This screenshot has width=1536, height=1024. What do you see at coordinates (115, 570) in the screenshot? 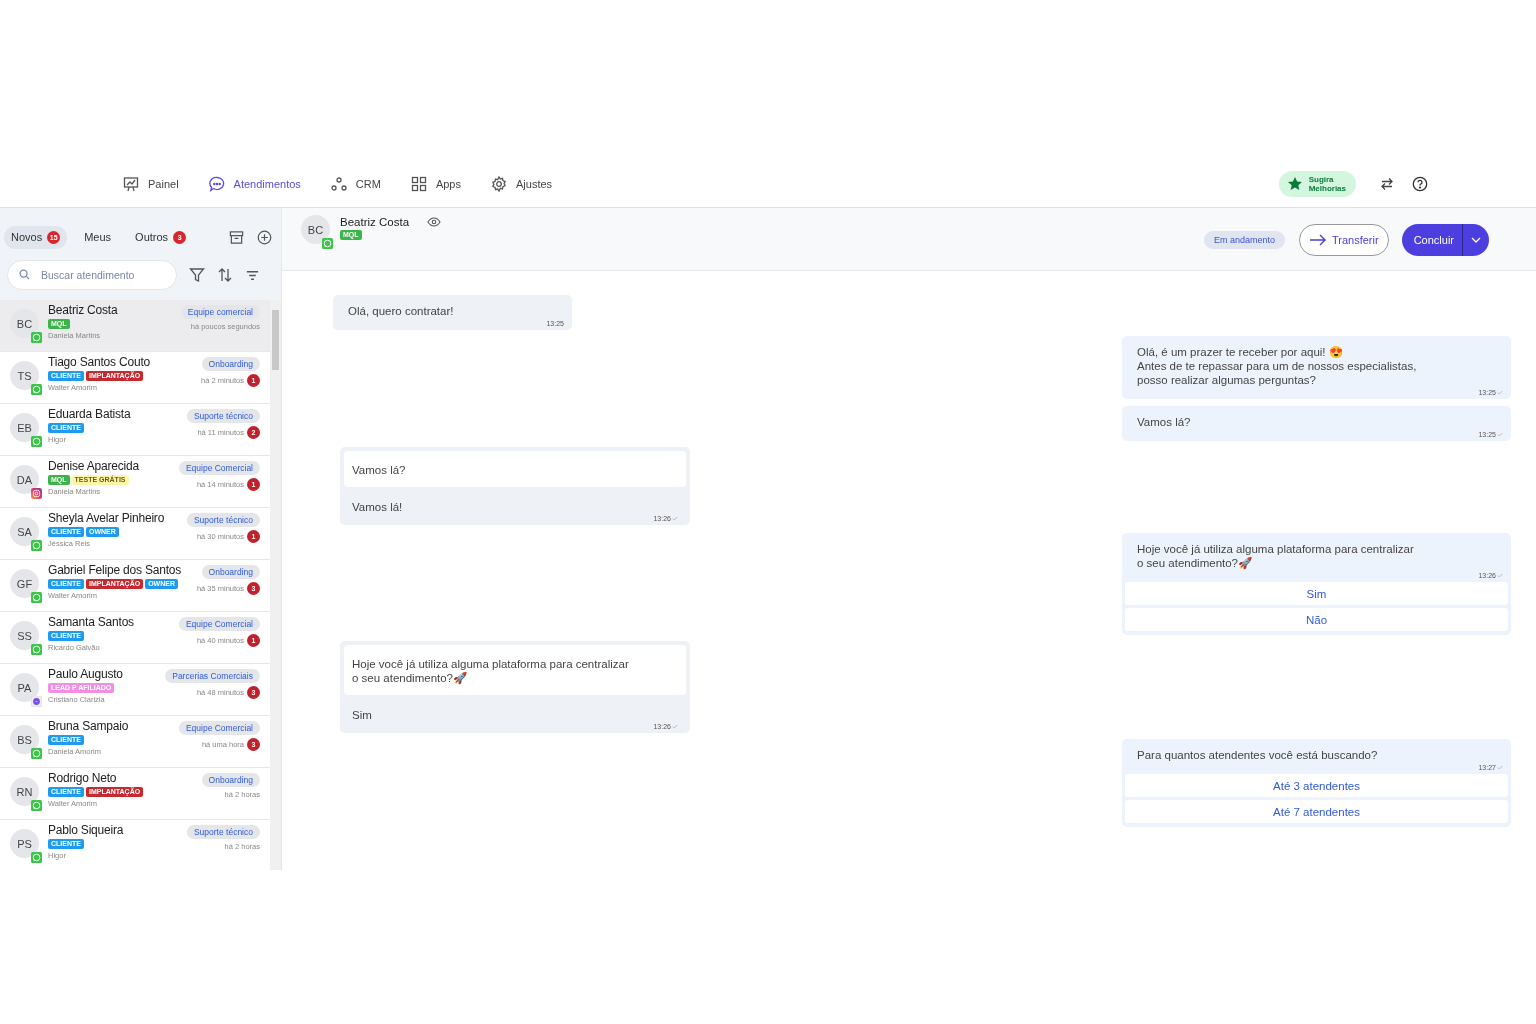
I see `contact-name: Gabriel Felipe dos Santos` at bounding box center [115, 570].